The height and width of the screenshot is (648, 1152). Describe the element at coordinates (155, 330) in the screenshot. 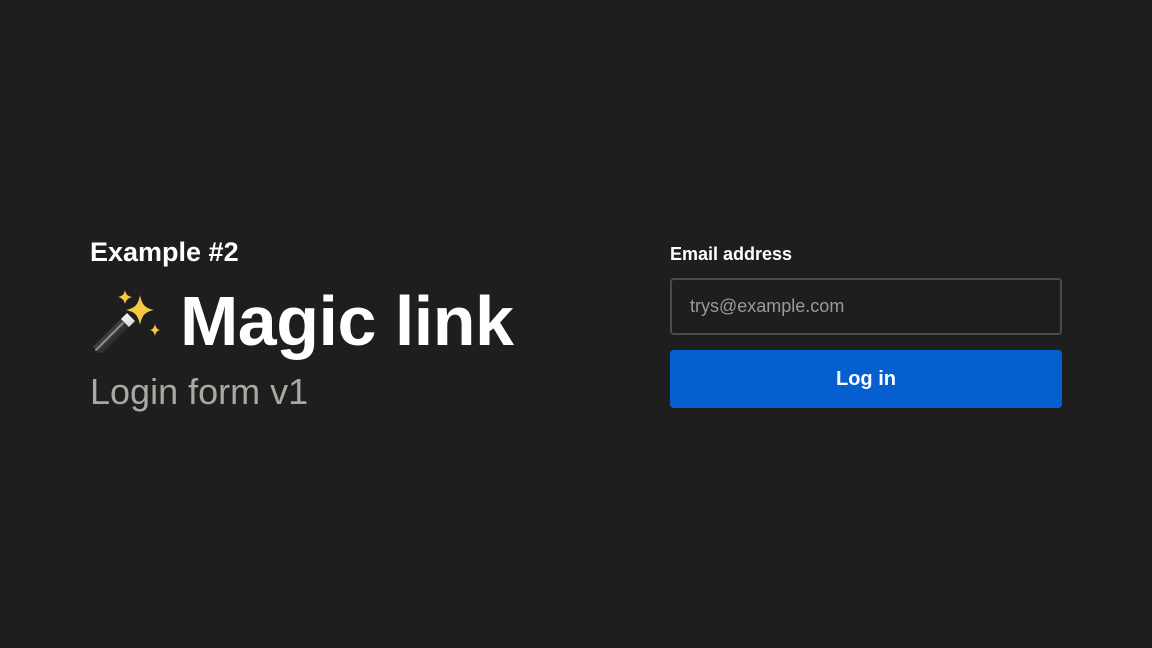

I see `small-sparkle-bottom` at that location.